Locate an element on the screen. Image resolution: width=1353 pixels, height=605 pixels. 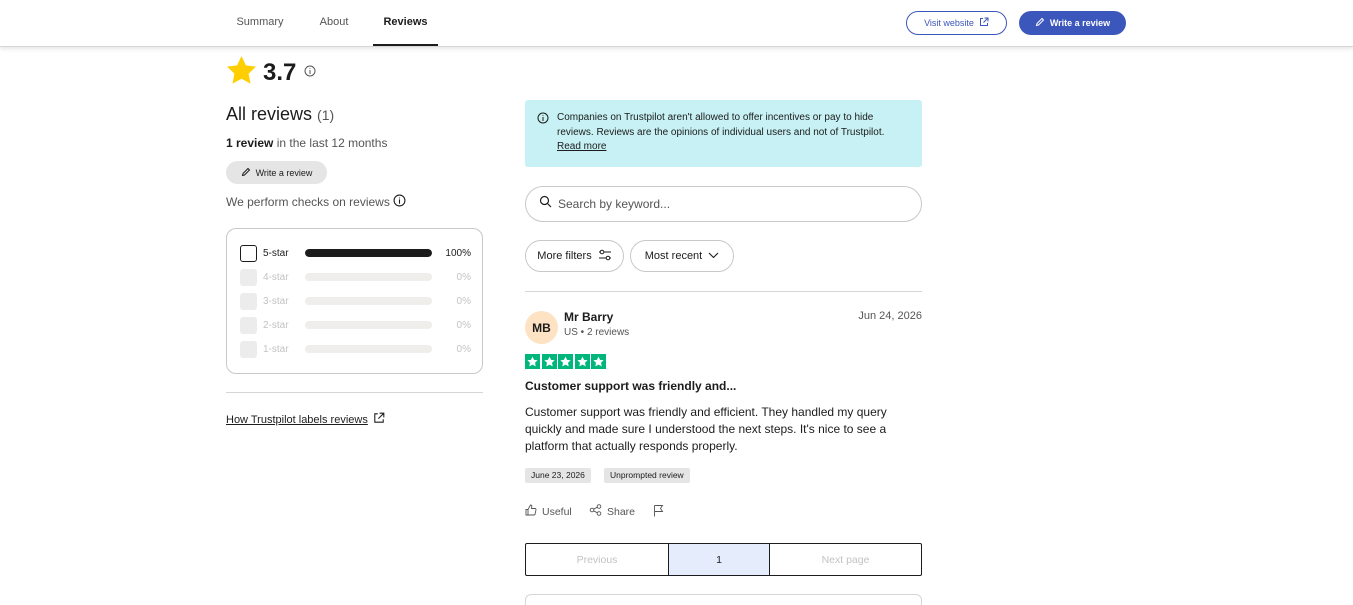
rating-star-icon is located at coordinates (241, 72).